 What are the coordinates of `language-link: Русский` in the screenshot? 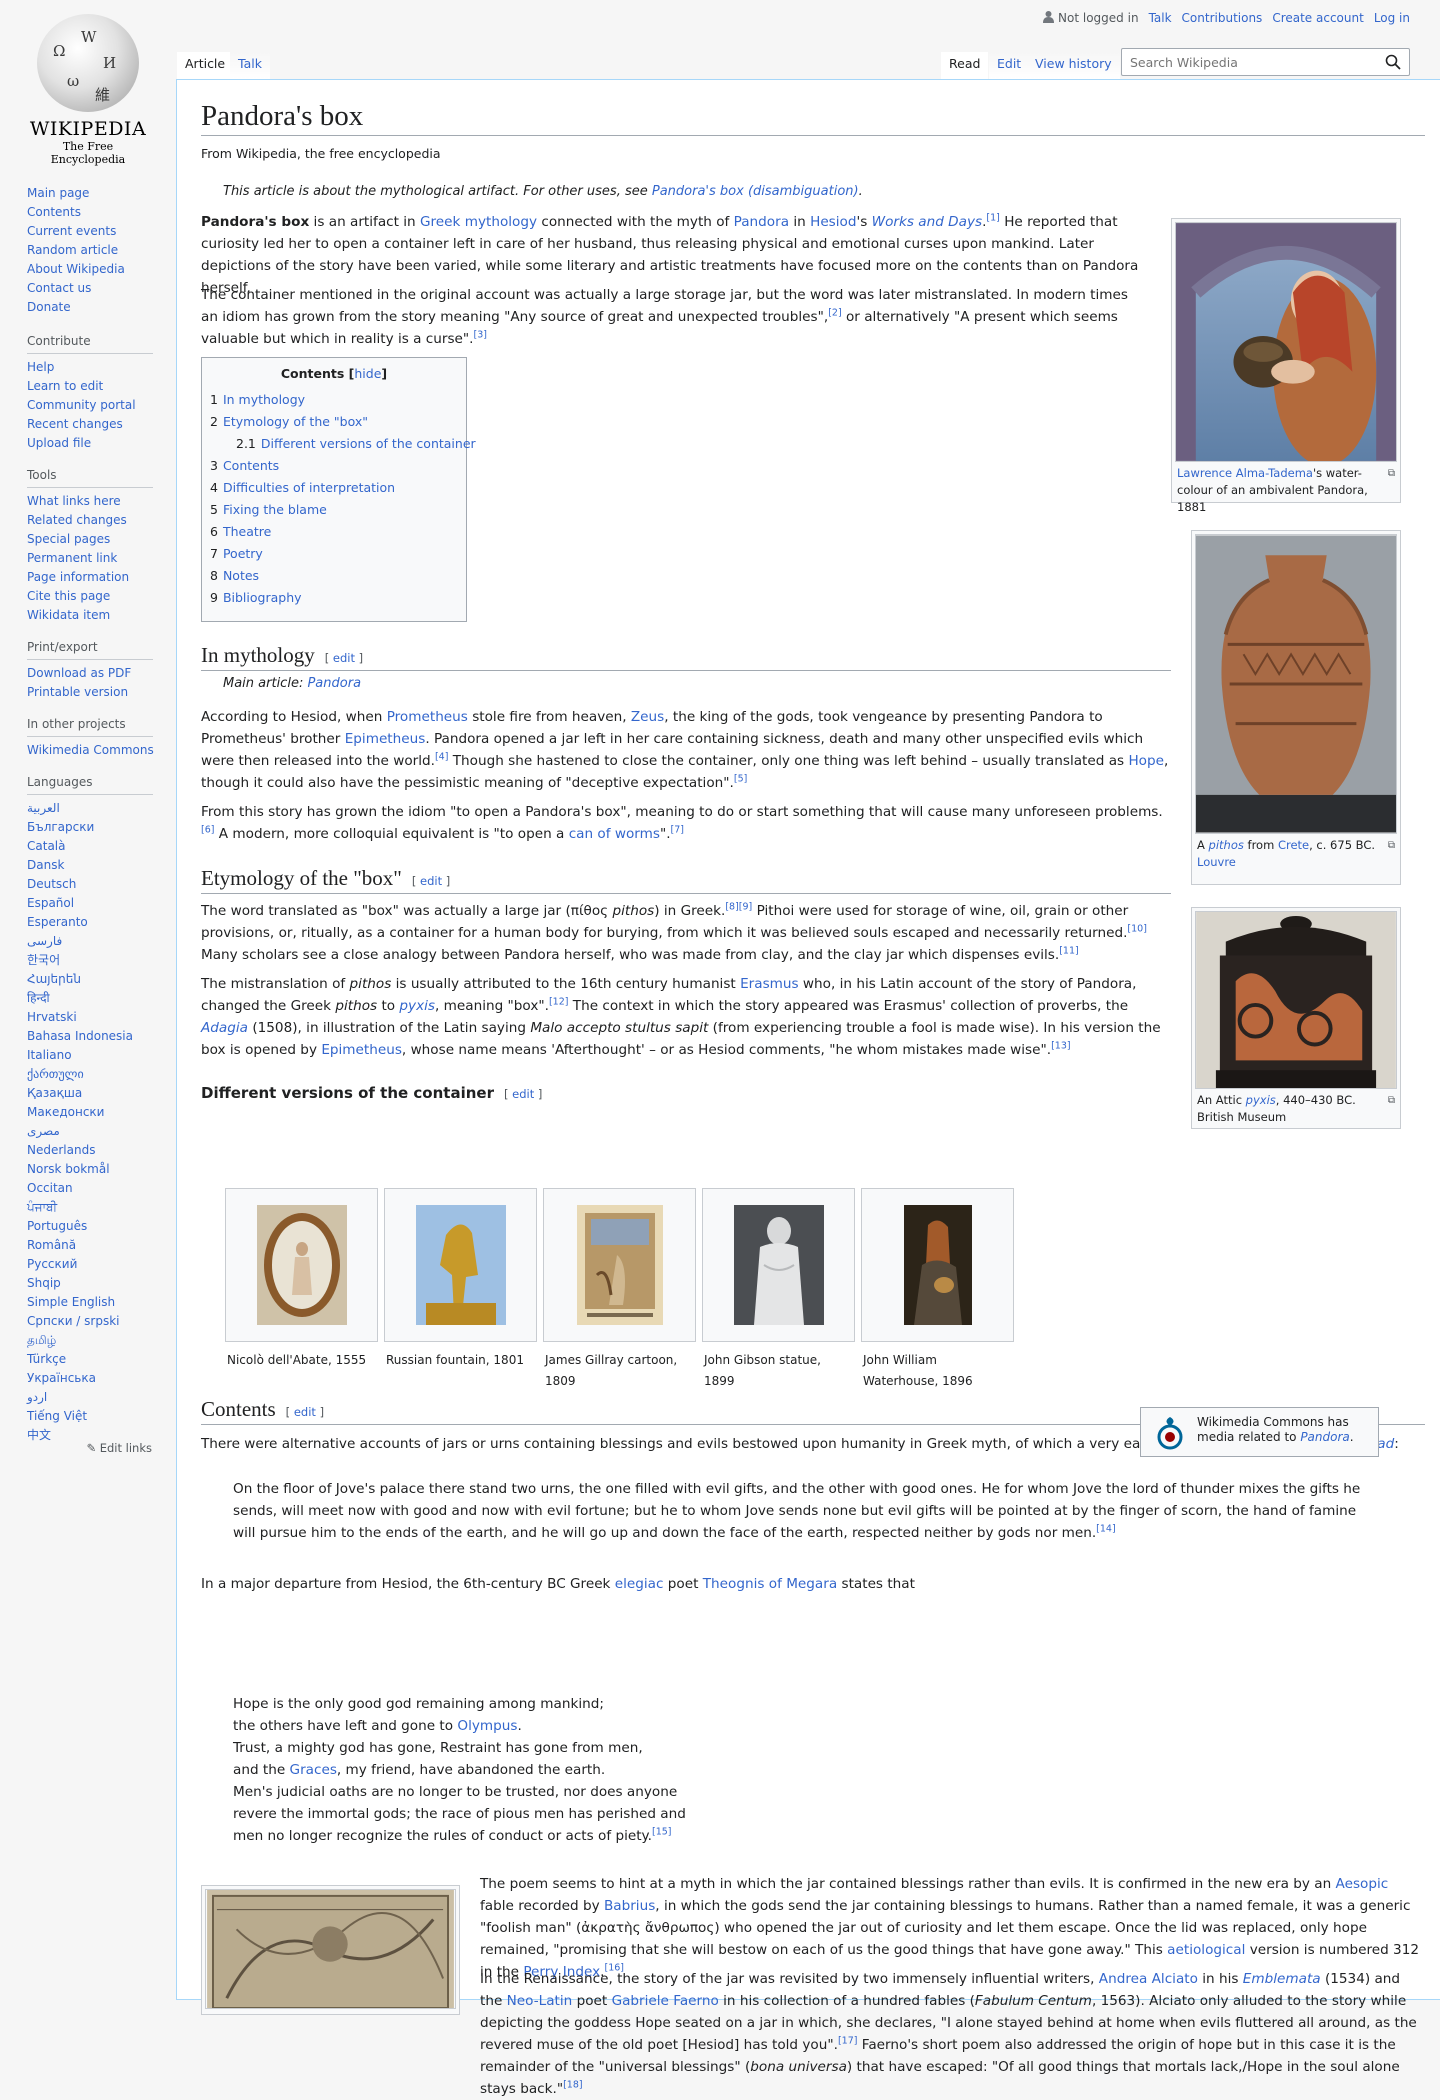 It's located at (52, 1264).